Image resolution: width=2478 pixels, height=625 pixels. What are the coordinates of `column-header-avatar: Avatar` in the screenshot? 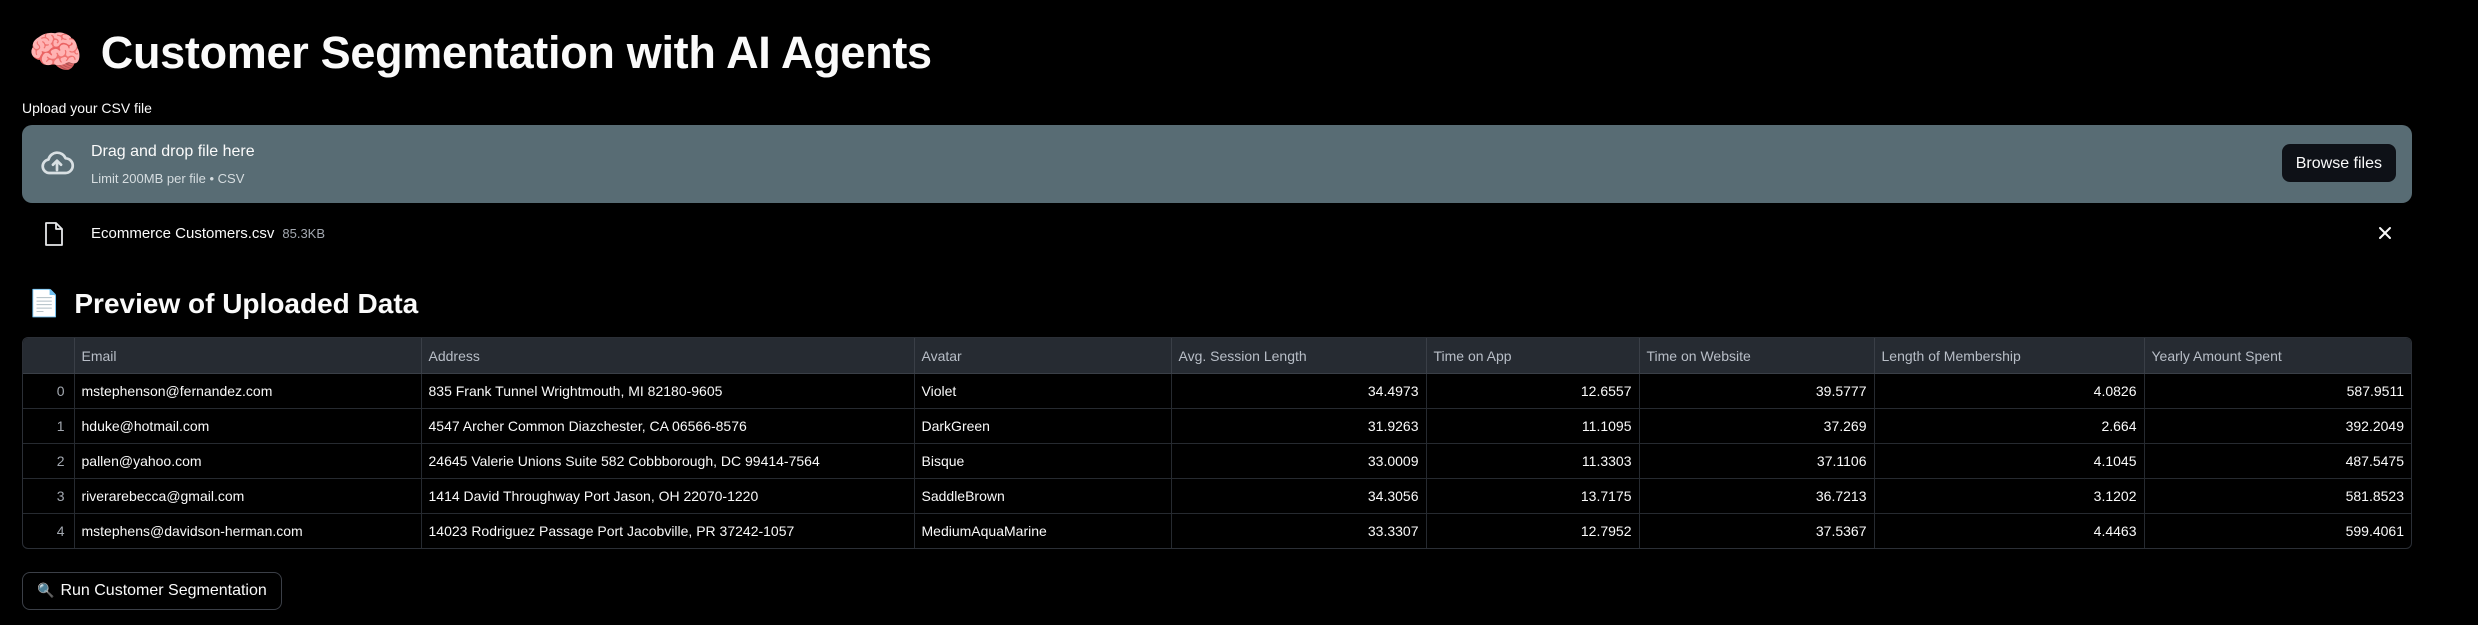 It's located at (1043, 356).